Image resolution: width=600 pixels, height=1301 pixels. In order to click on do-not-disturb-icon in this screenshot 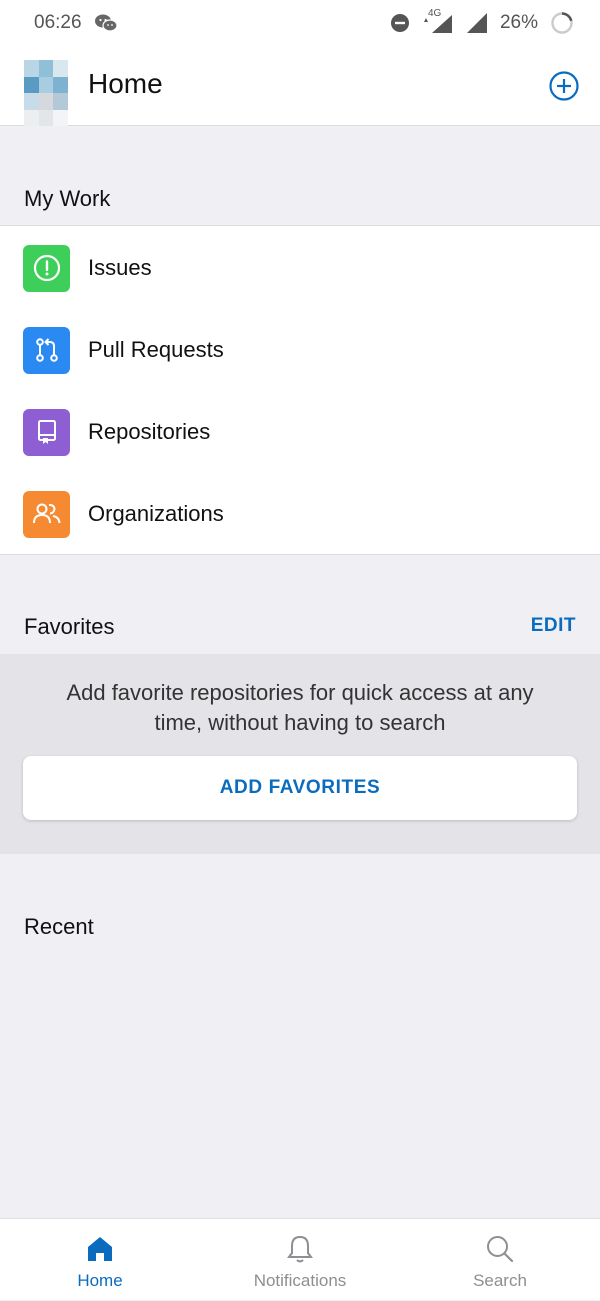, I will do `click(399, 23)`.